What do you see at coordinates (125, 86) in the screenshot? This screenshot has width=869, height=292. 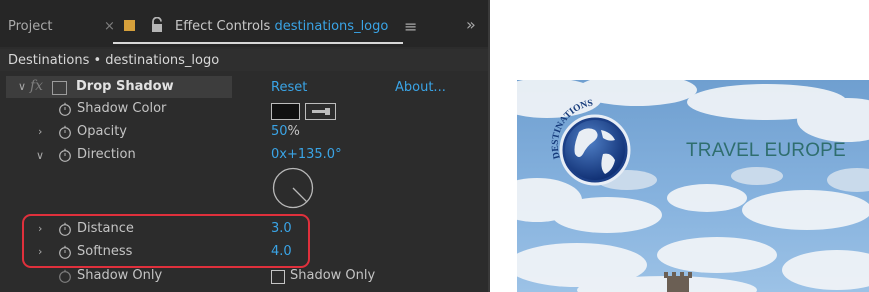 I see `effect-name: Drop Shadow` at bounding box center [125, 86].